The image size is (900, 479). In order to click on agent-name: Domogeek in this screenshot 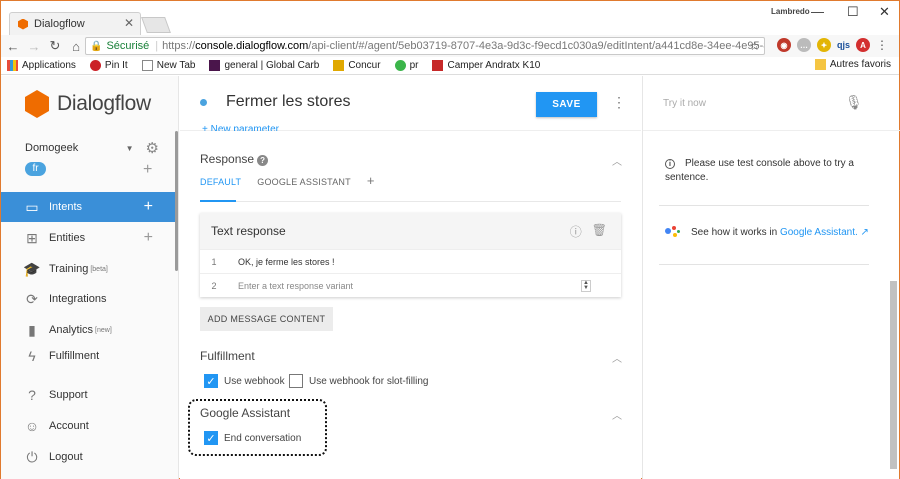, I will do `click(52, 148)`.